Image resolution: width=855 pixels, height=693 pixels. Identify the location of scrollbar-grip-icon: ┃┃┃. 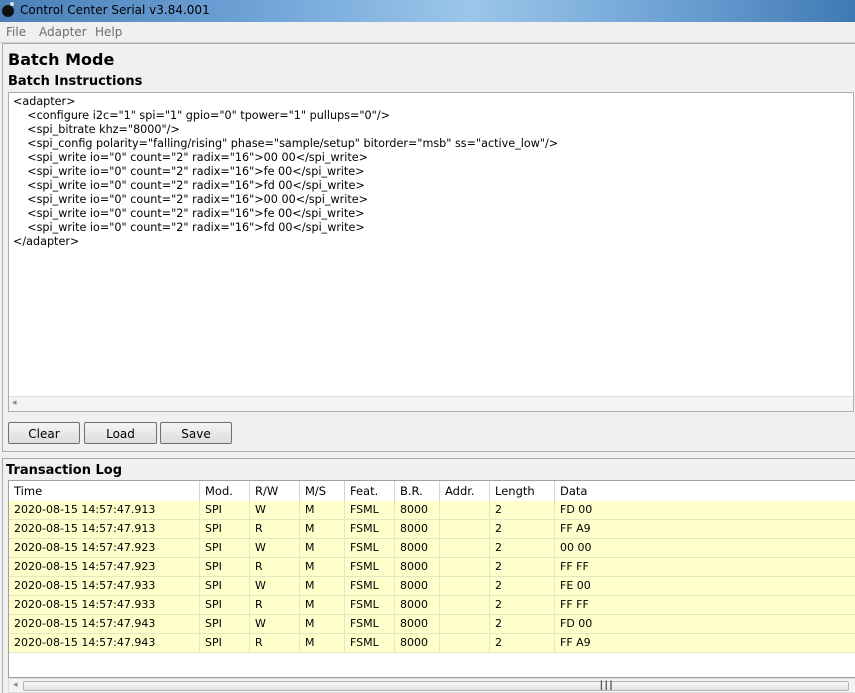
(606, 685).